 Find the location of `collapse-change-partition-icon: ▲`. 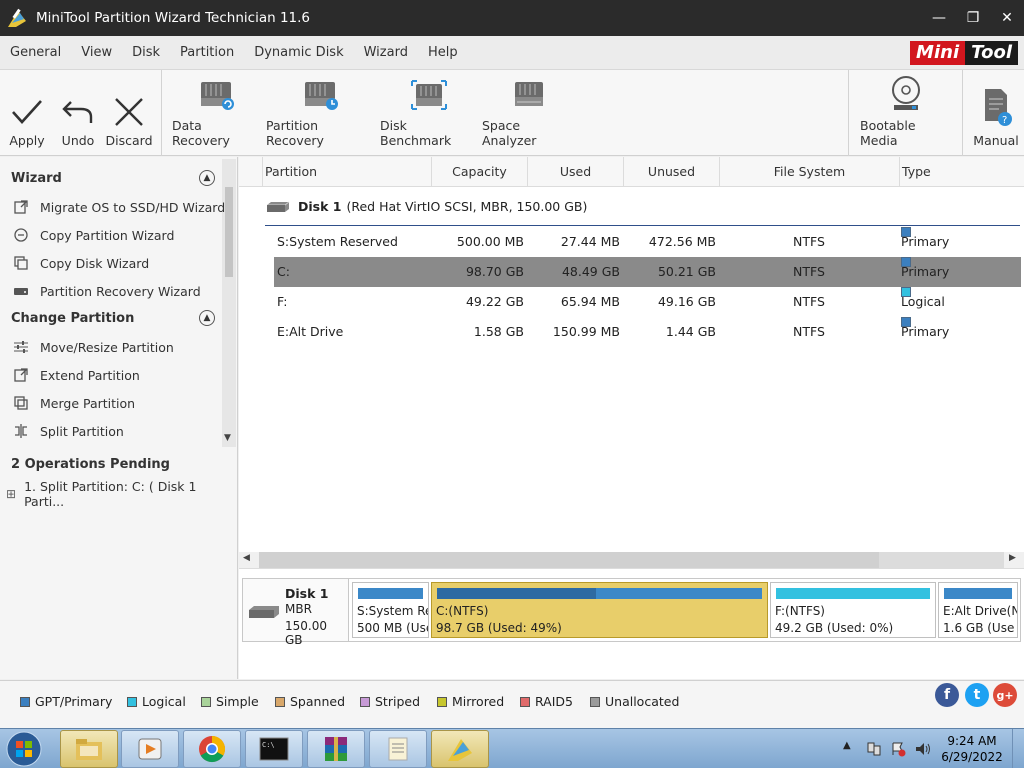

collapse-change-partition-icon: ▲ is located at coordinates (207, 318).